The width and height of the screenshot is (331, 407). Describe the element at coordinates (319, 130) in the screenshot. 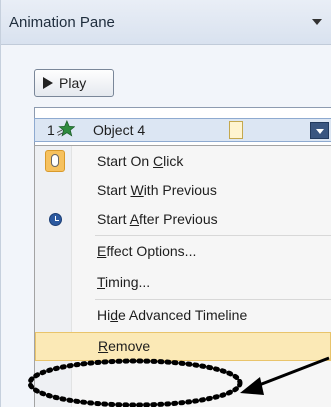

I see `item-dropdown-button` at that location.